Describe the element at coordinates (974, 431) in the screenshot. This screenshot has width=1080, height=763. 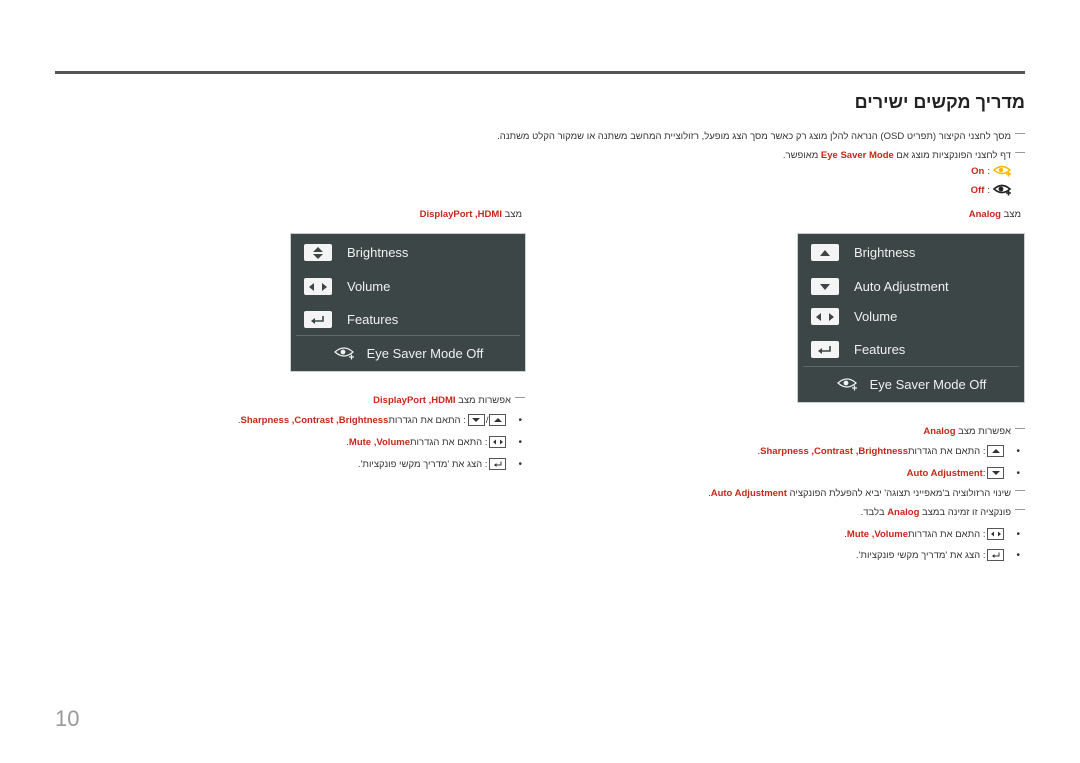
I see `right-options-note: אפשרות מצב Analog` at that location.